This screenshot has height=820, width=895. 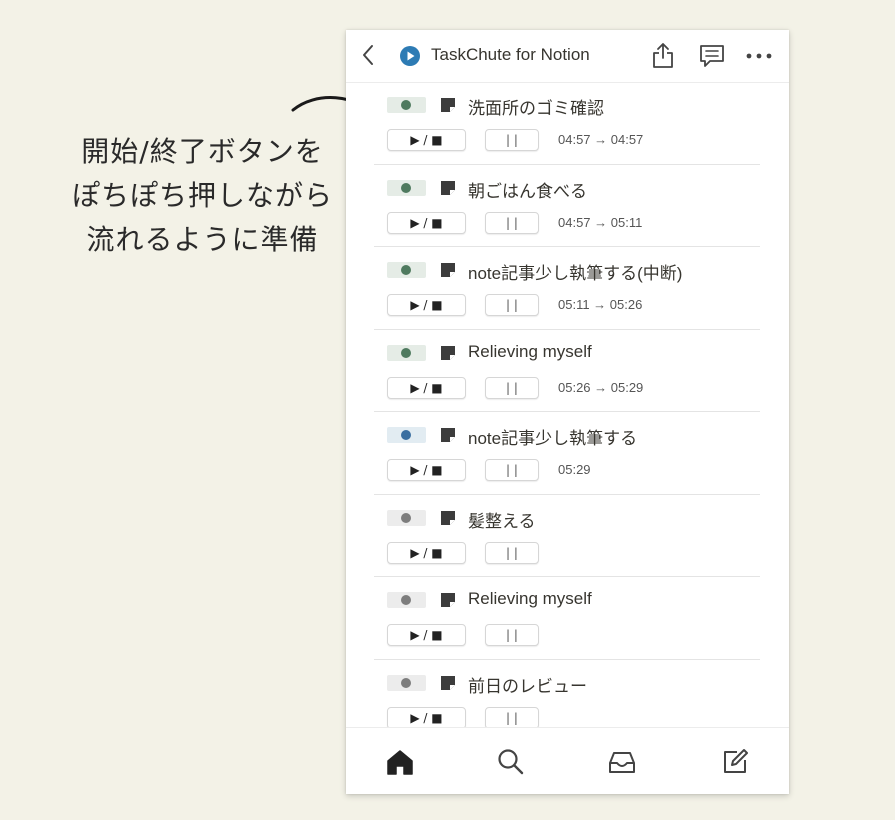 What do you see at coordinates (567, 453) in the screenshot?
I see `task-row: note記事少し執筆する ▶ / ■ | | 05:29` at bounding box center [567, 453].